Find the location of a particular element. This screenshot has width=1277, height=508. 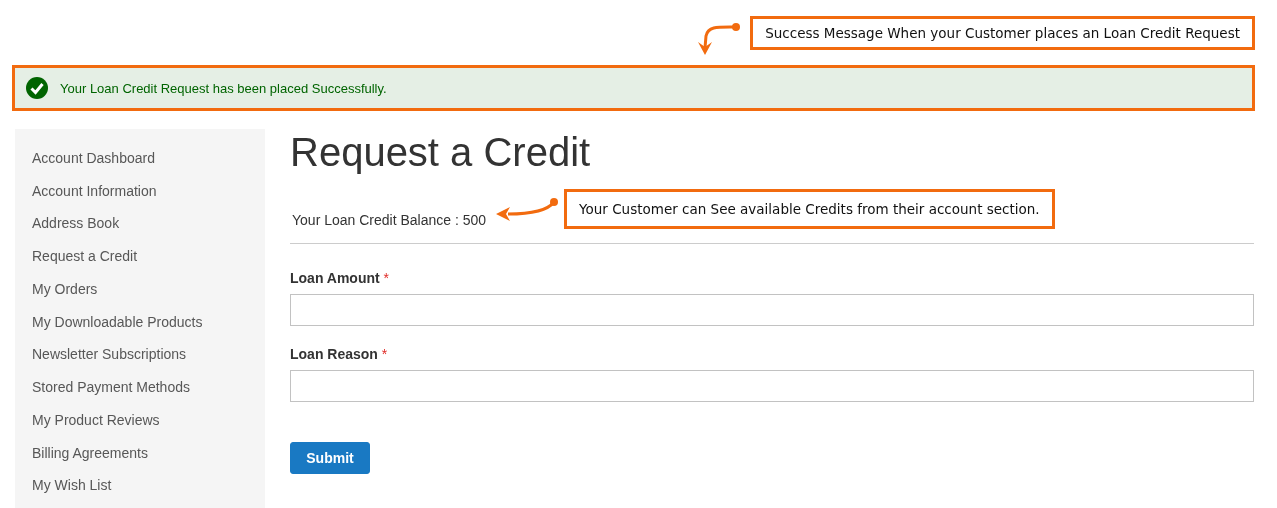

field-label: Loan Reason is located at coordinates (334, 354).